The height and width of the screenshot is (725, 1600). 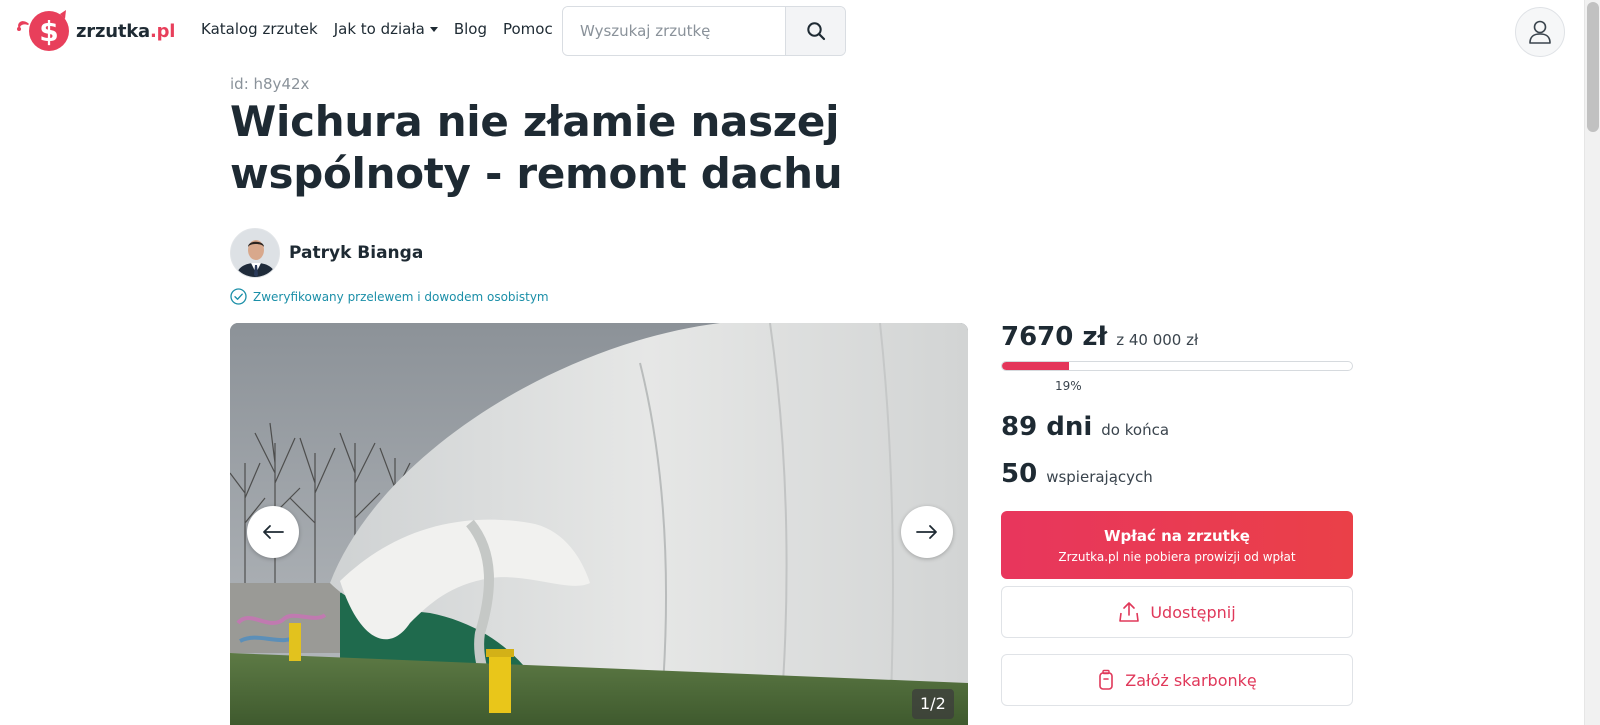 I want to click on gallery-next-button, so click(x=927, y=532).